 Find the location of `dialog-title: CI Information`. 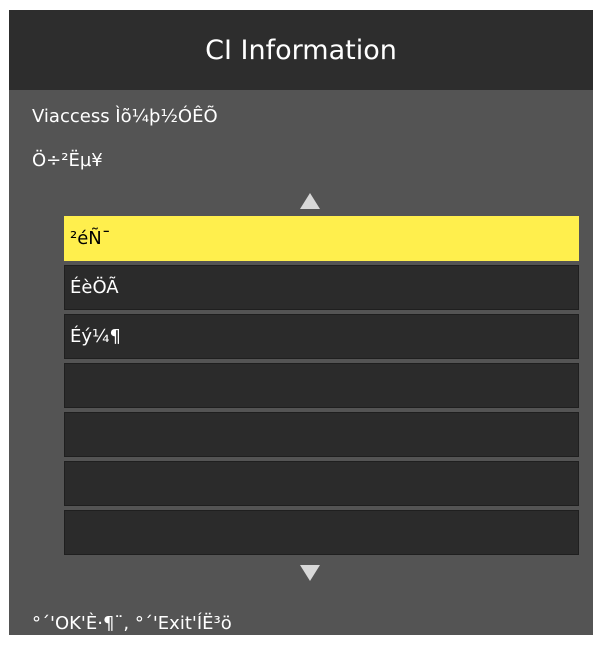

dialog-title: CI Information is located at coordinates (301, 50).